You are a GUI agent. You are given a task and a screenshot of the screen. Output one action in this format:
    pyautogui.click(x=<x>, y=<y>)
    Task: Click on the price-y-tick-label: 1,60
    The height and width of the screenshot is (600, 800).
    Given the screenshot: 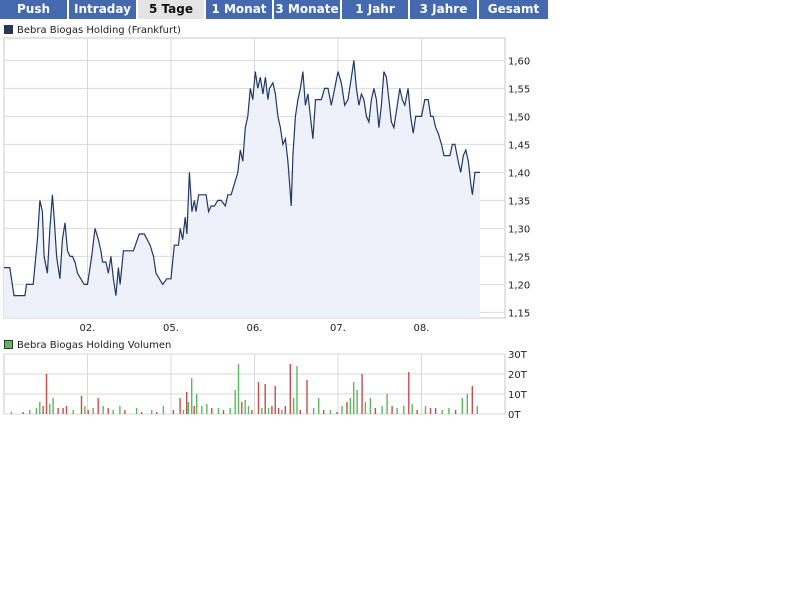 What is the action you would take?
    pyautogui.click(x=519, y=61)
    